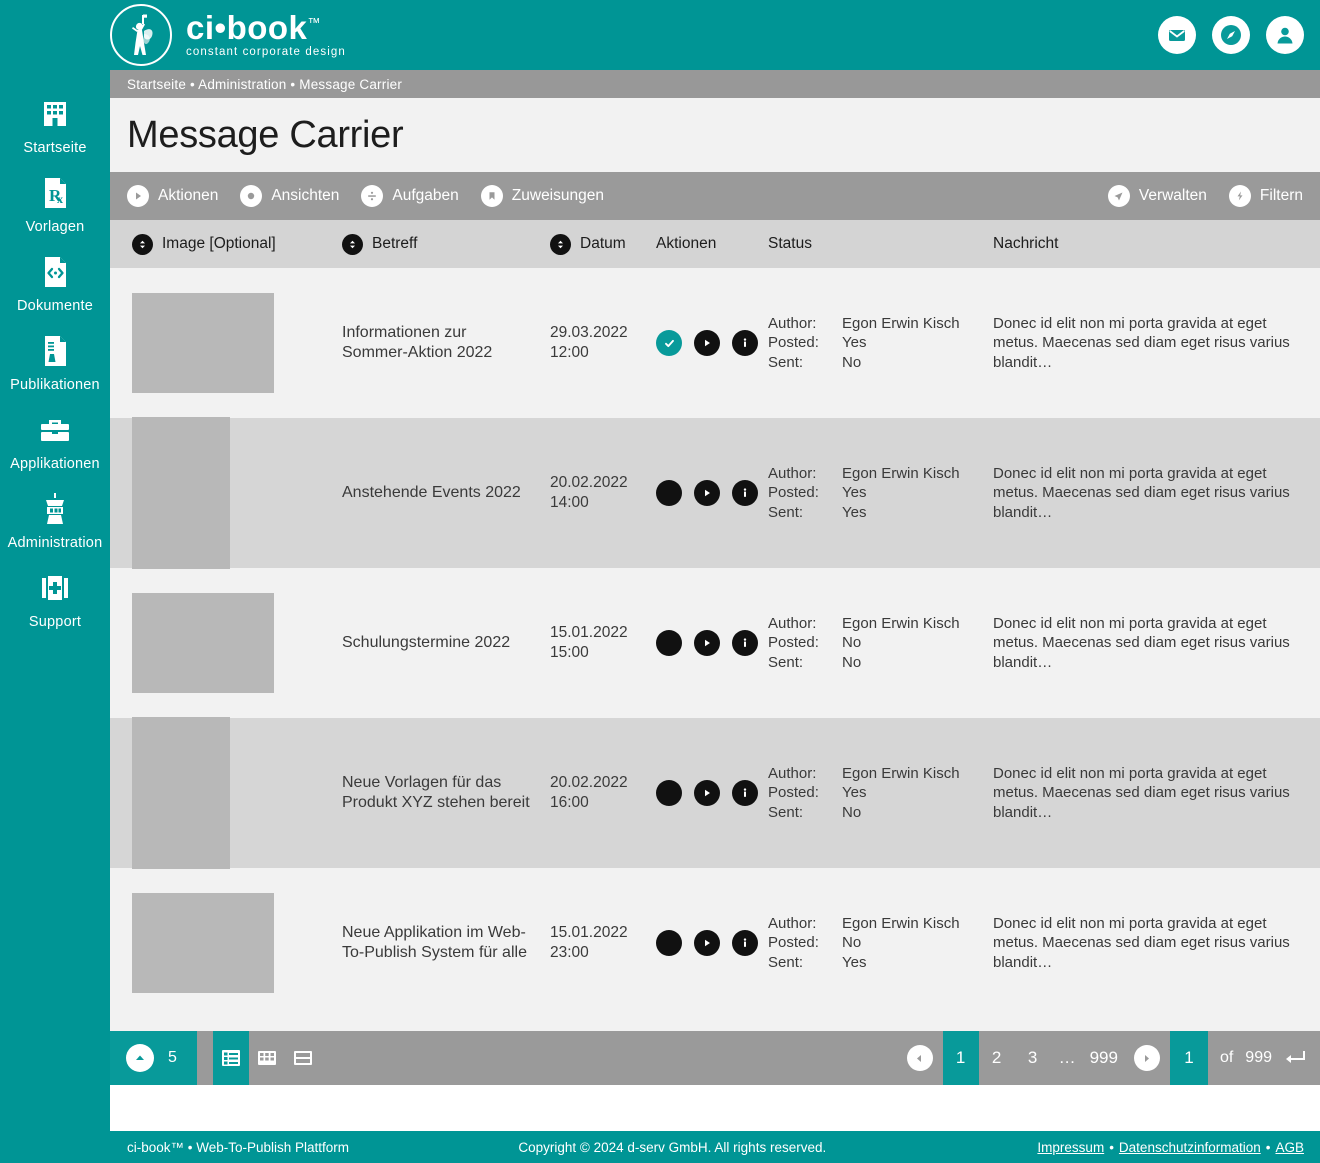 This screenshot has height=1163, width=1320. What do you see at coordinates (1188, 1058) in the screenshot?
I see `page-jump-input: 1` at bounding box center [1188, 1058].